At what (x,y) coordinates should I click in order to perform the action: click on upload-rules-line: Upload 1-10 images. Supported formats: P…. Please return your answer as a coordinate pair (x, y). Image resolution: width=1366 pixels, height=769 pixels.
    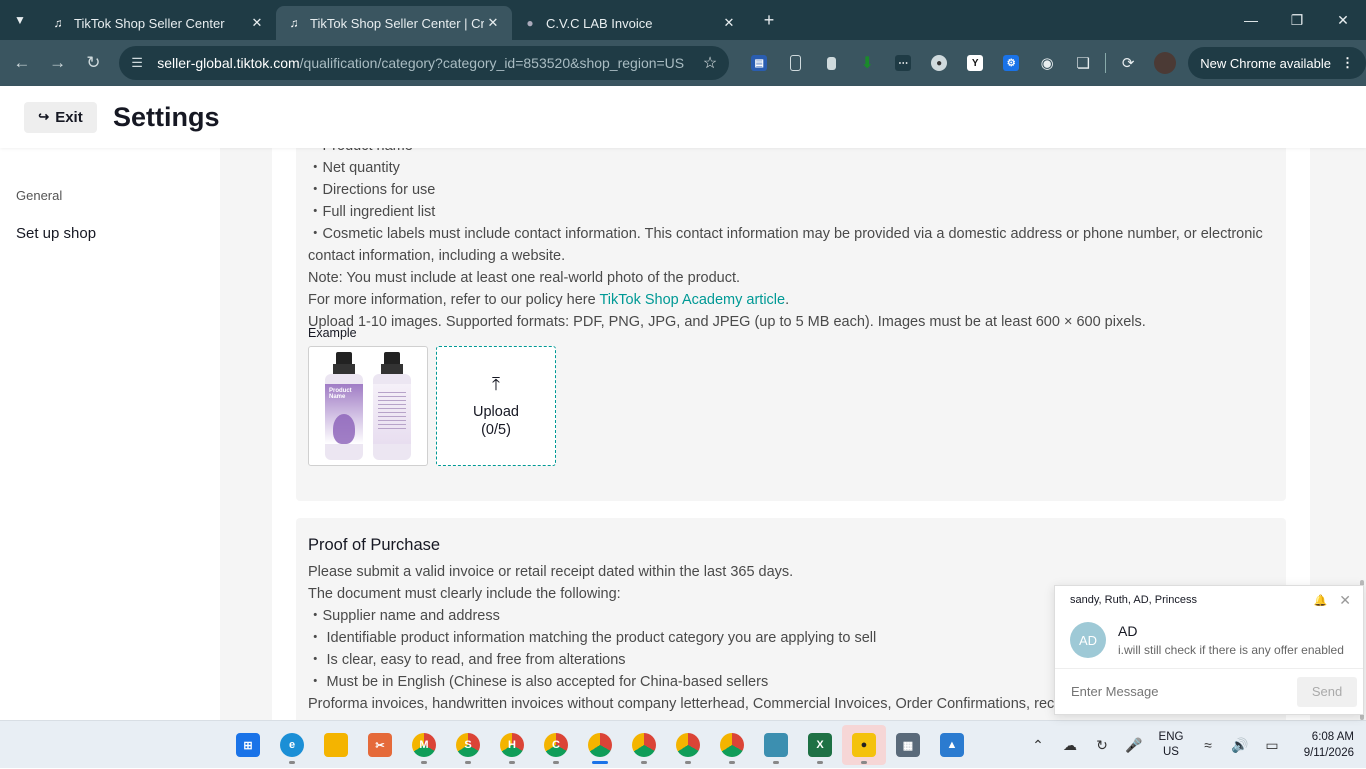
    Looking at the image, I should click on (727, 322).